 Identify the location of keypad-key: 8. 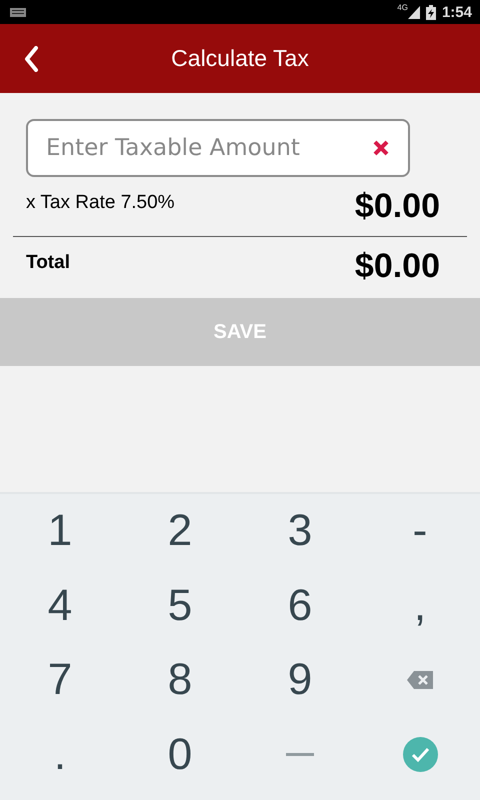
(180, 680).